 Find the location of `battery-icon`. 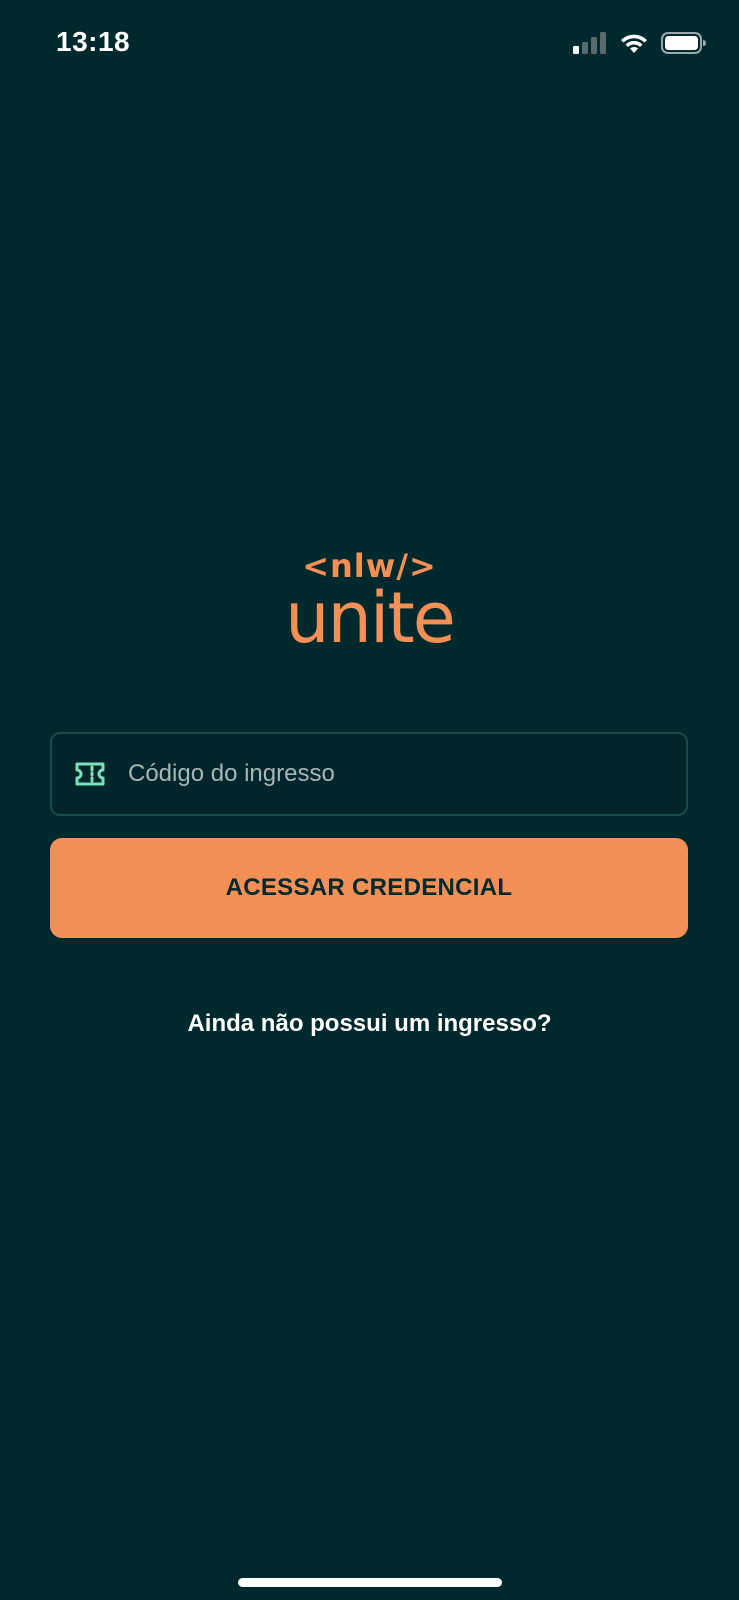

battery-icon is located at coordinates (684, 45).